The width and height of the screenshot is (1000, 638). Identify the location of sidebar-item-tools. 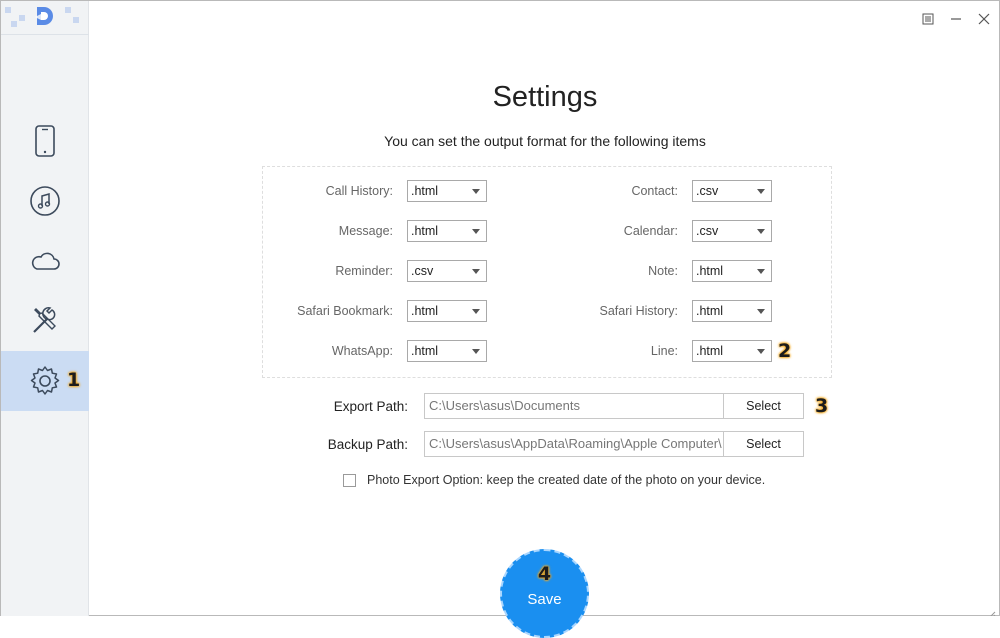
(45, 321).